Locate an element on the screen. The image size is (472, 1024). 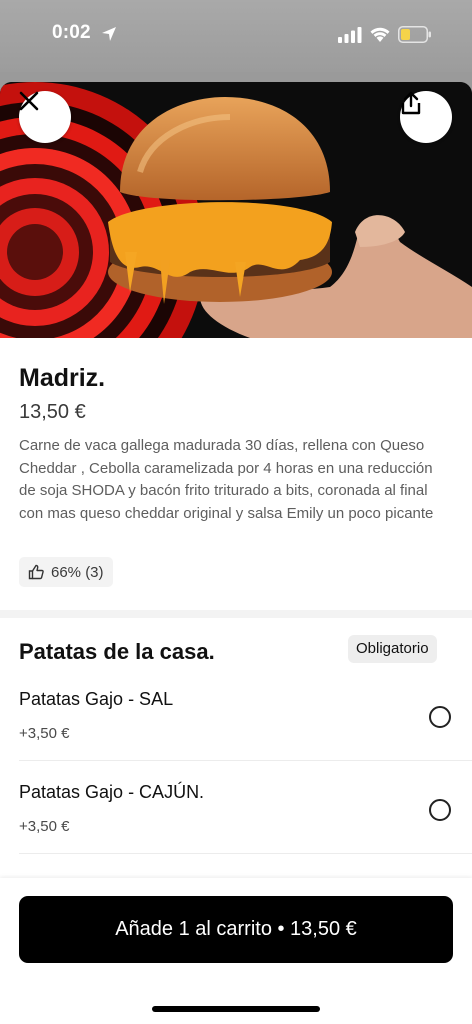
share-icon is located at coordinates (411, 103).